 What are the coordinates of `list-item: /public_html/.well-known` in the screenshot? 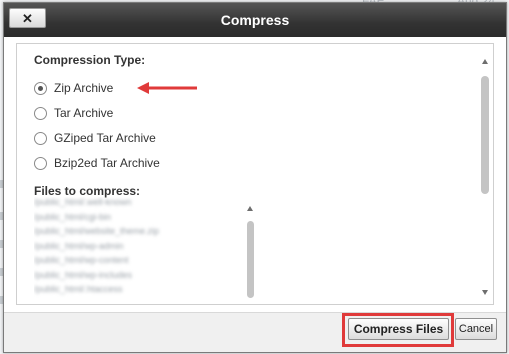 It's located at (83, 202).